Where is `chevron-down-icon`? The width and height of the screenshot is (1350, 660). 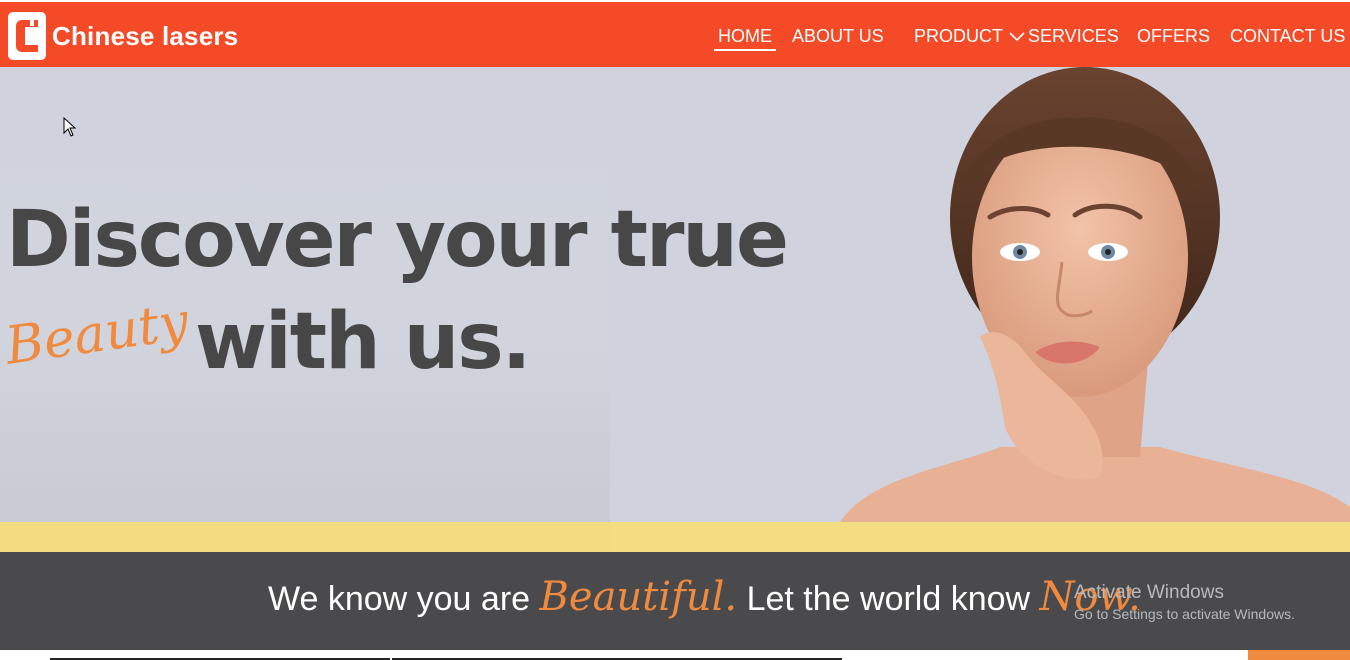
chevron-down-icon is located at coordinates (1017, 37).